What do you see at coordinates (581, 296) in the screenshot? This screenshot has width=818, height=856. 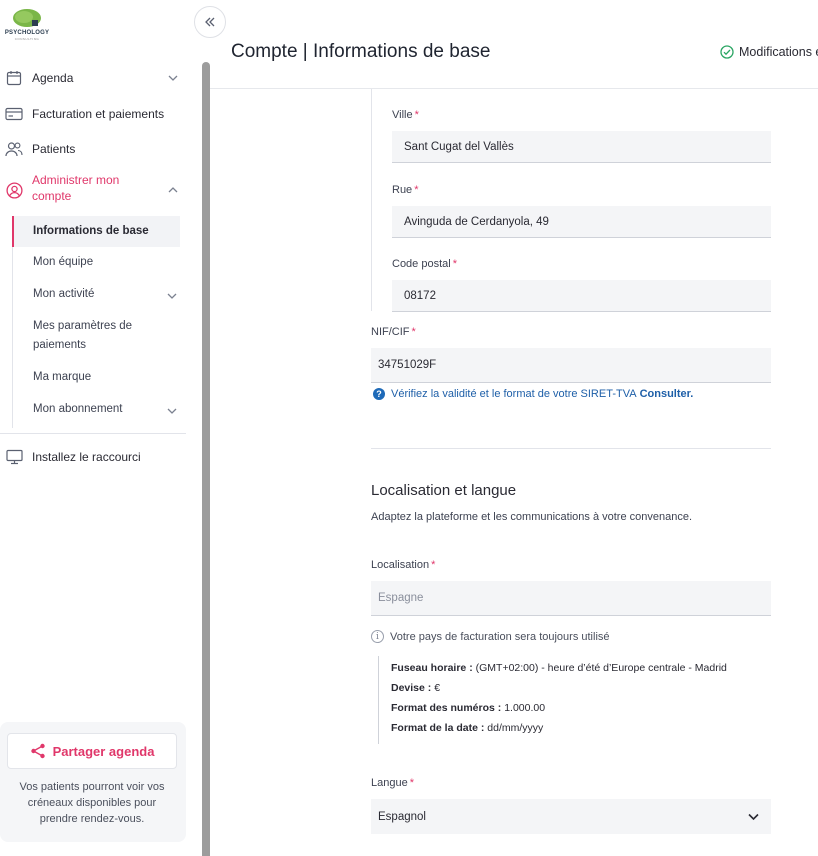 I see `postal-code-input: 08172` at bounding box center [581, 296].